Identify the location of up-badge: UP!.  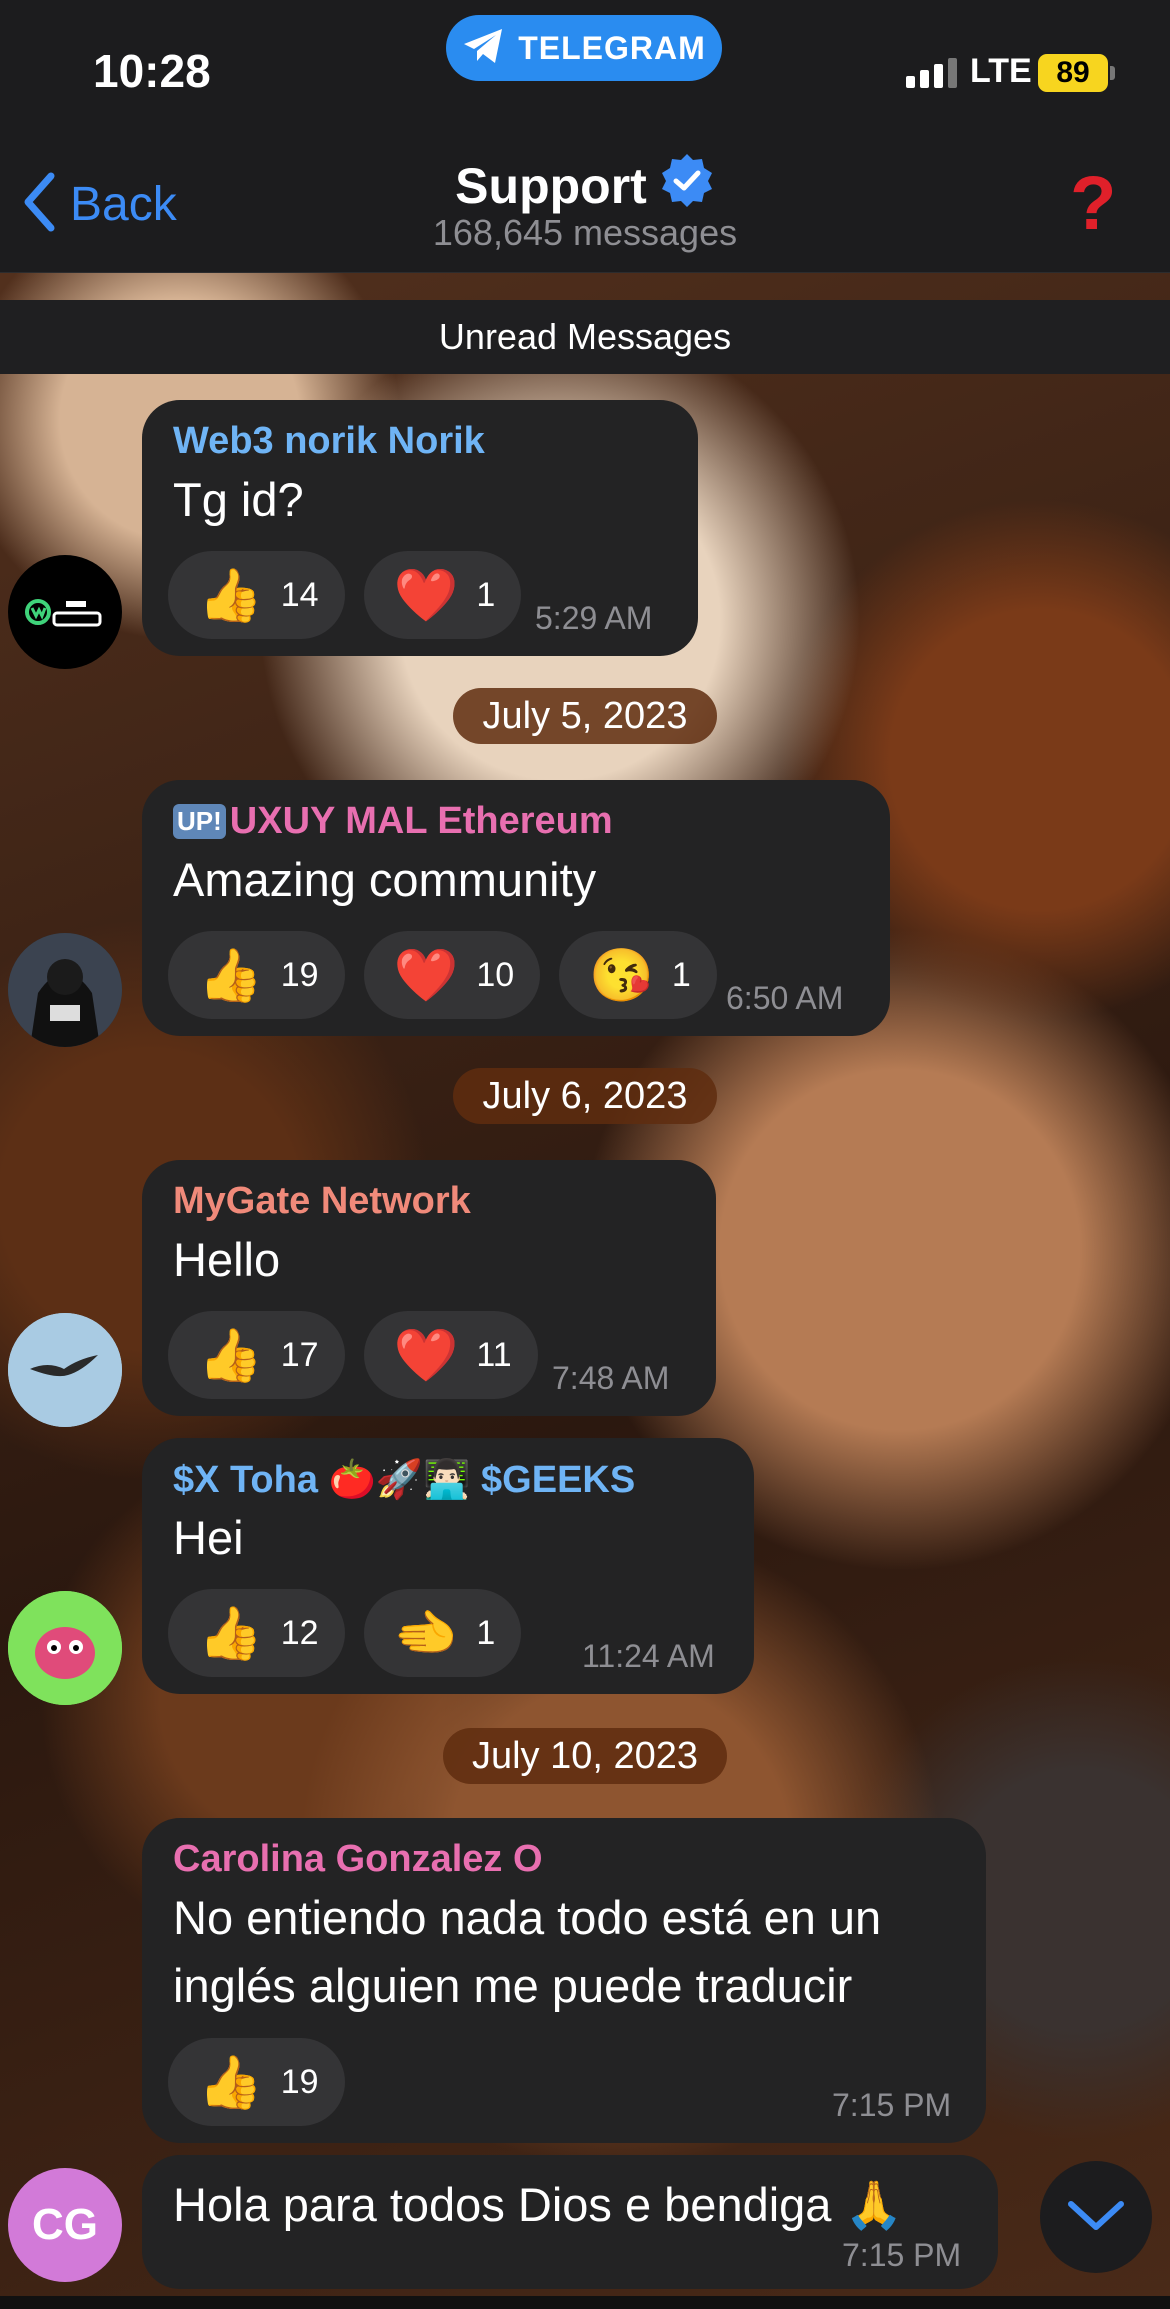
(199, 821).